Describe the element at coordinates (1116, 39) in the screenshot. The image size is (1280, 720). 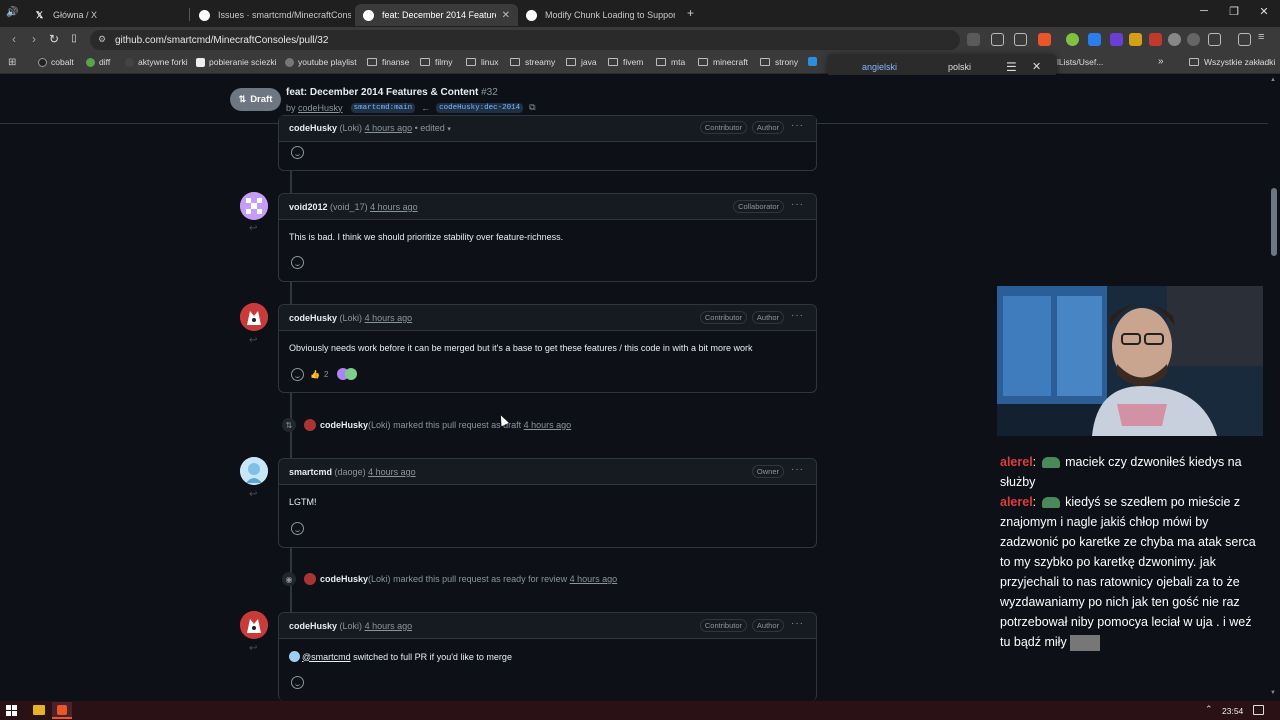
I see `extension-grid-icon` at that location.